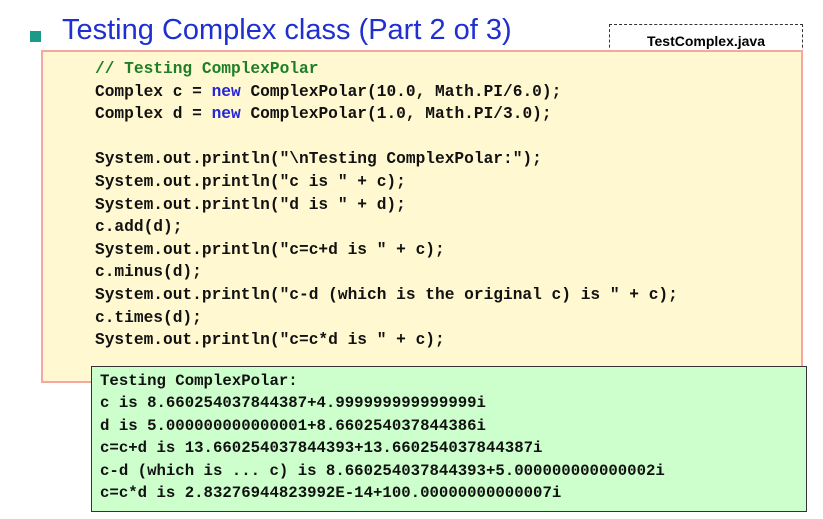  Describe the element at coordinates (207, 69) in the screenshot. I see `code-comment: // Testing ComplexPolar` at that location.